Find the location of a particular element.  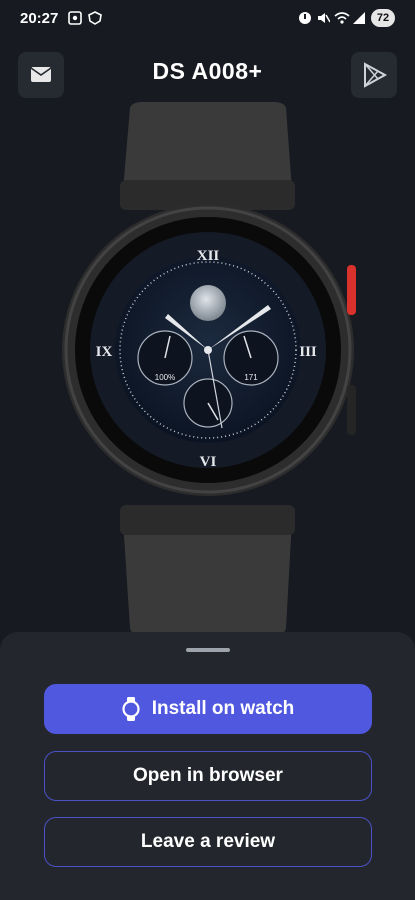

review-label: Leave a review is located at coordinates (208, 841).